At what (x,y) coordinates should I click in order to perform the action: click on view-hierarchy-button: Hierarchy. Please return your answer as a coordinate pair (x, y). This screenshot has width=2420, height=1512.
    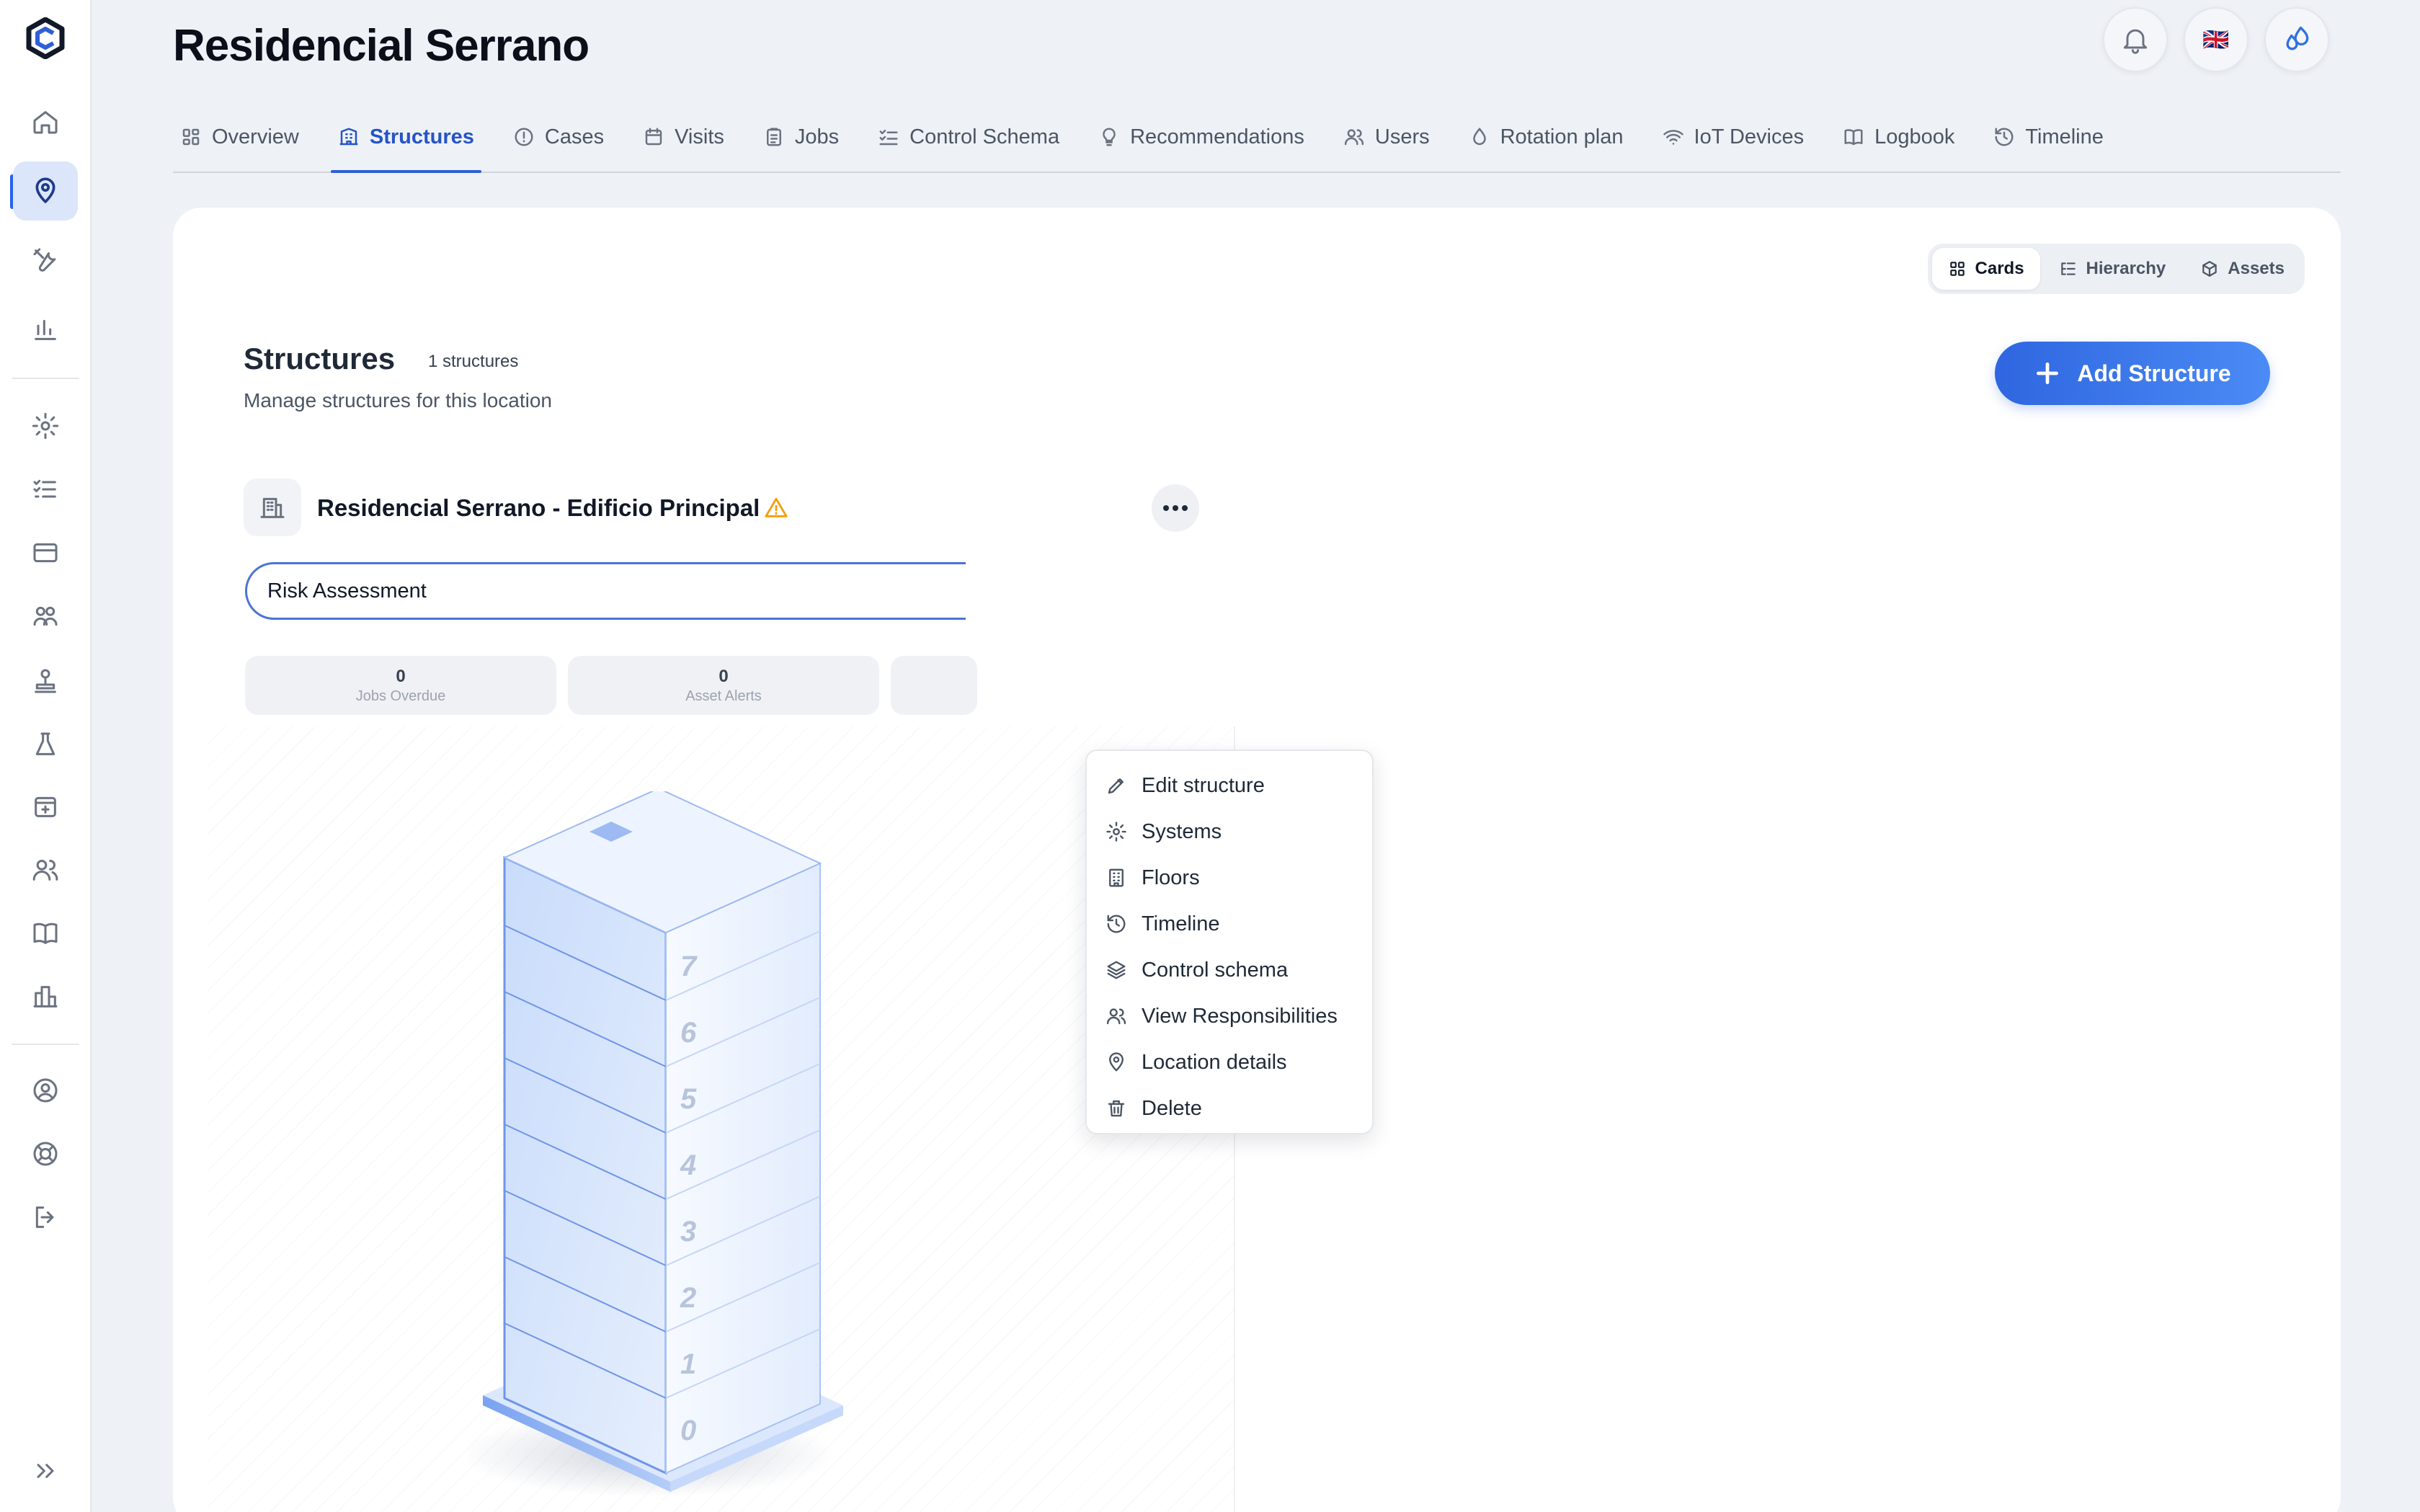
    Looking at the image, I should click on (2112, 269).